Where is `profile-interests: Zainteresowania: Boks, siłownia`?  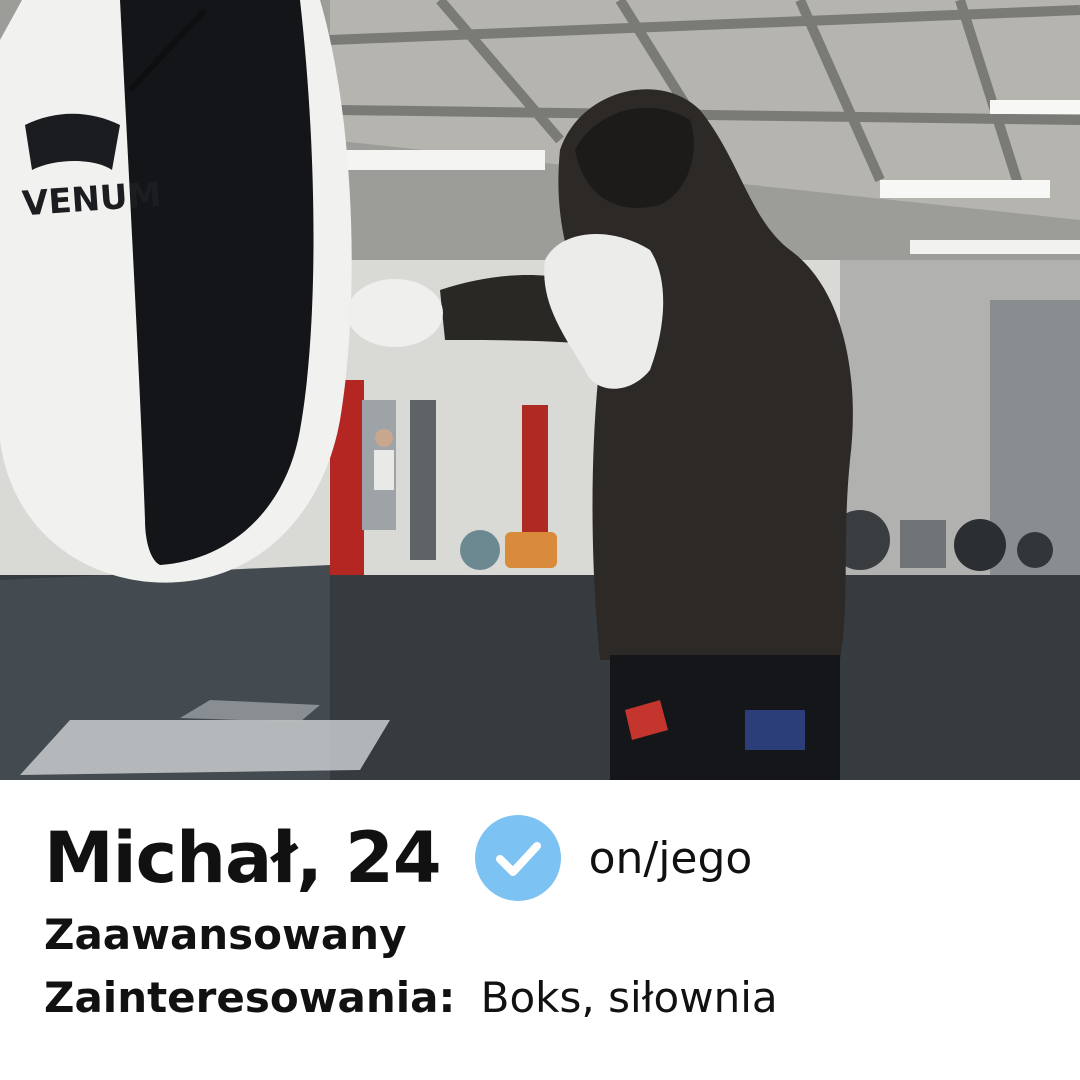 profile-interests: Zainteresowania: Boks, siłownia is located at coordinates (544, 997).